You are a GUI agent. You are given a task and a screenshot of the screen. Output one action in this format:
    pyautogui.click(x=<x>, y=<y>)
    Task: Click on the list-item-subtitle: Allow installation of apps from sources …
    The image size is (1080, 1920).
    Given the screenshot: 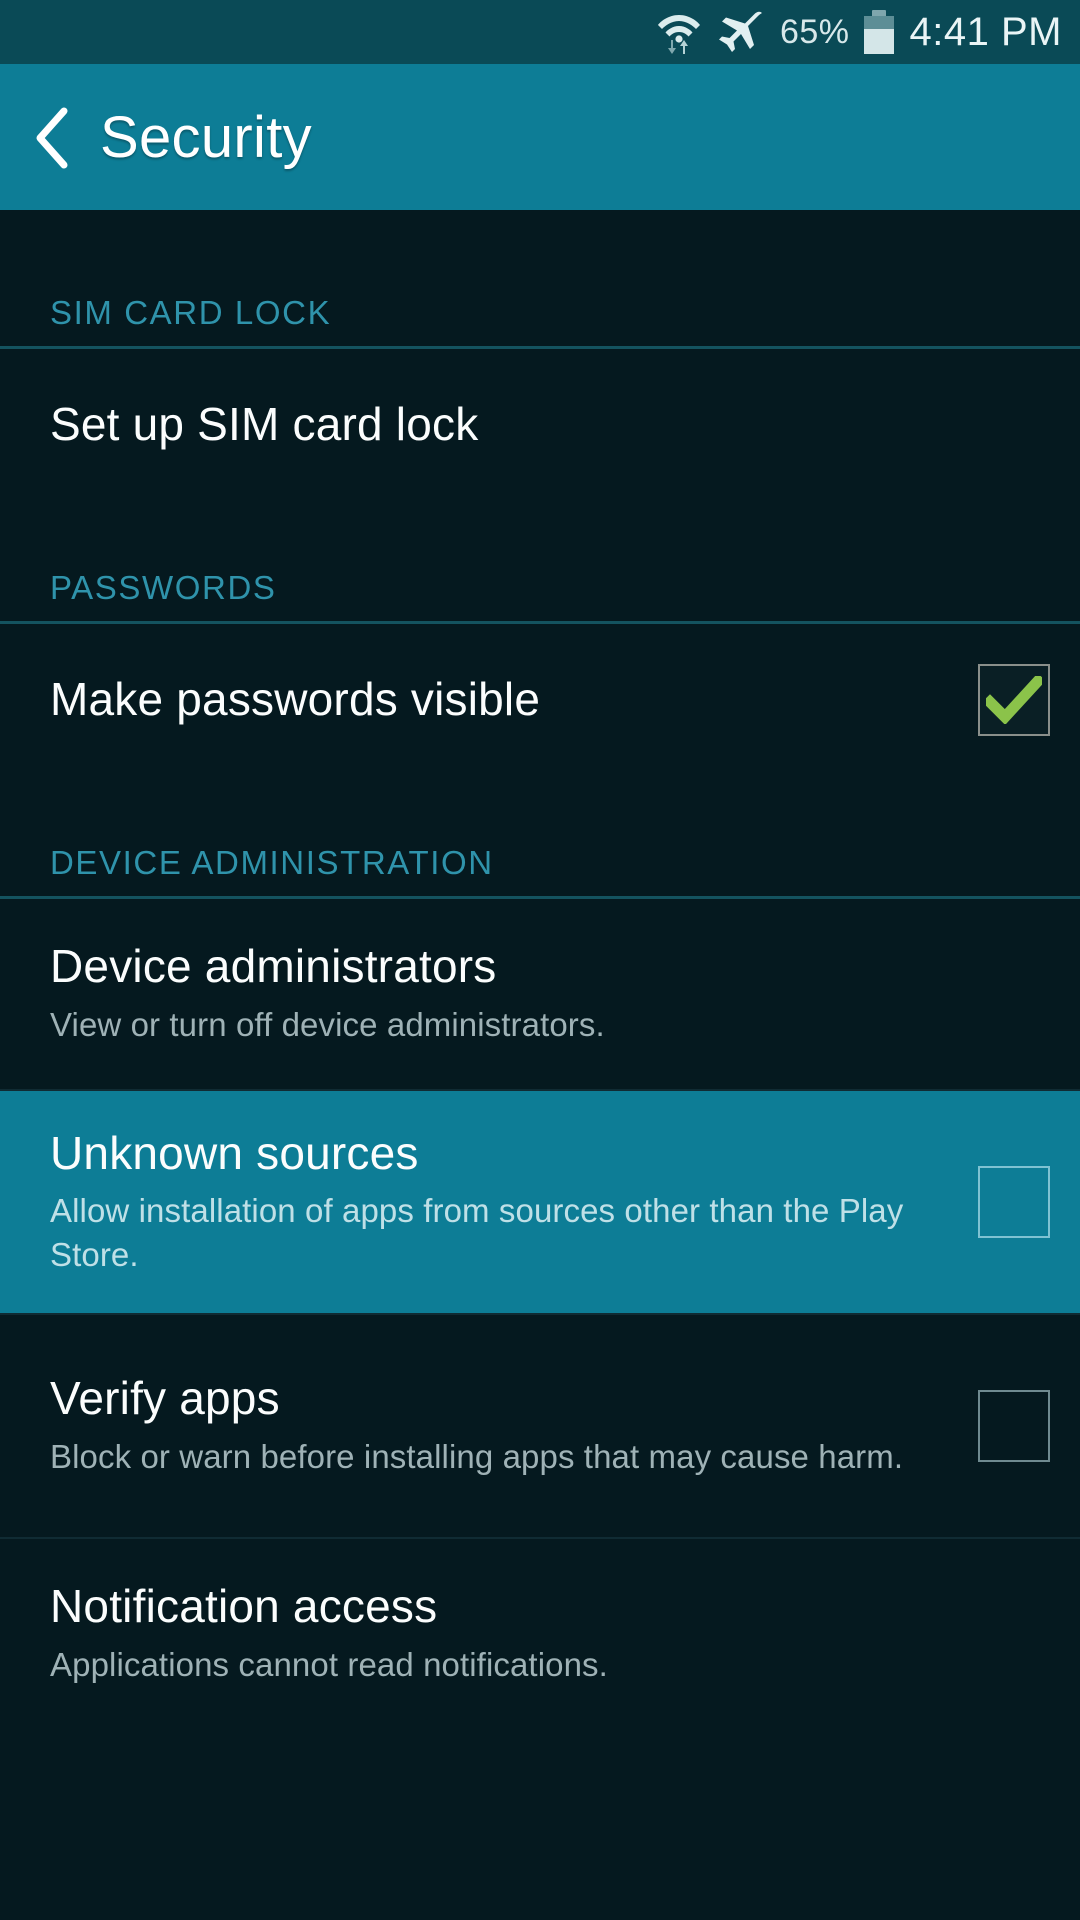 What is the action you would take?
    pyautogui.click(x=477, y=1232)
    